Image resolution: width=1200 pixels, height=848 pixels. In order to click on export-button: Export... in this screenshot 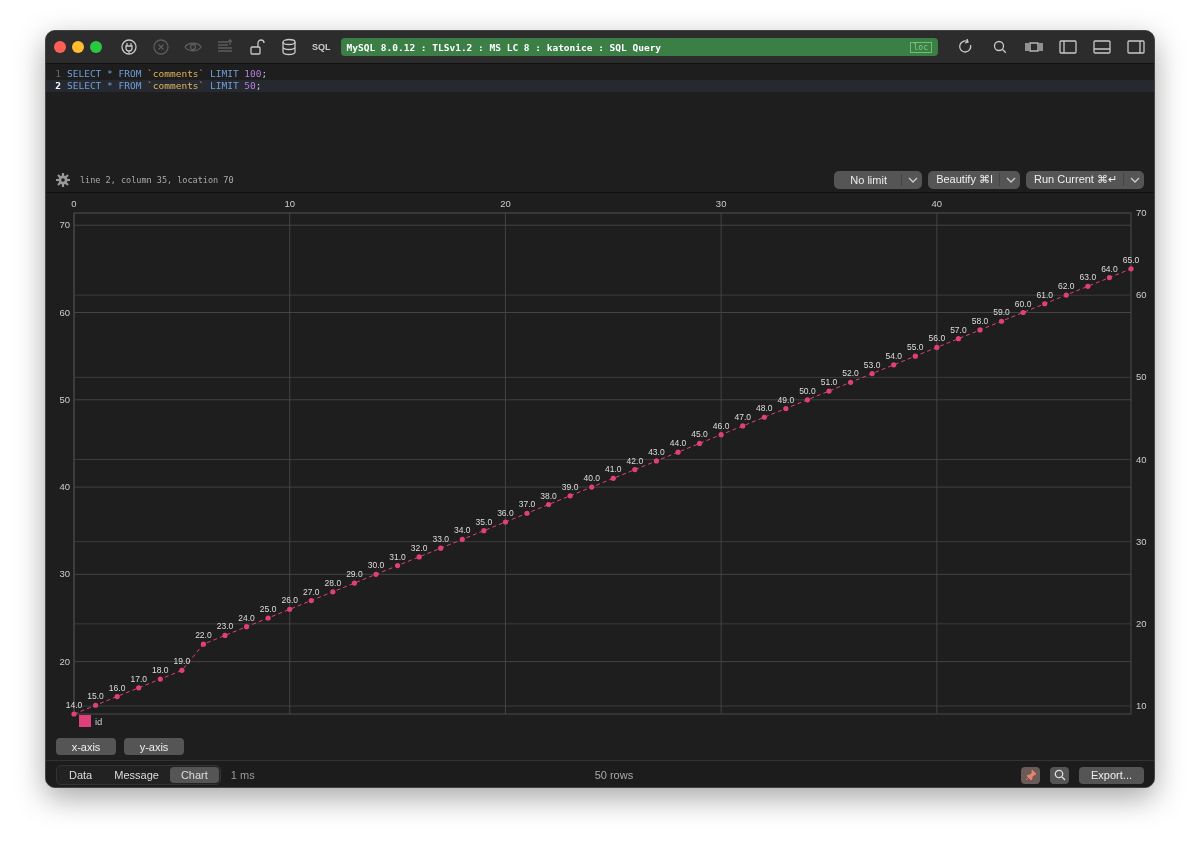, I will do `click(1111, 775)`.